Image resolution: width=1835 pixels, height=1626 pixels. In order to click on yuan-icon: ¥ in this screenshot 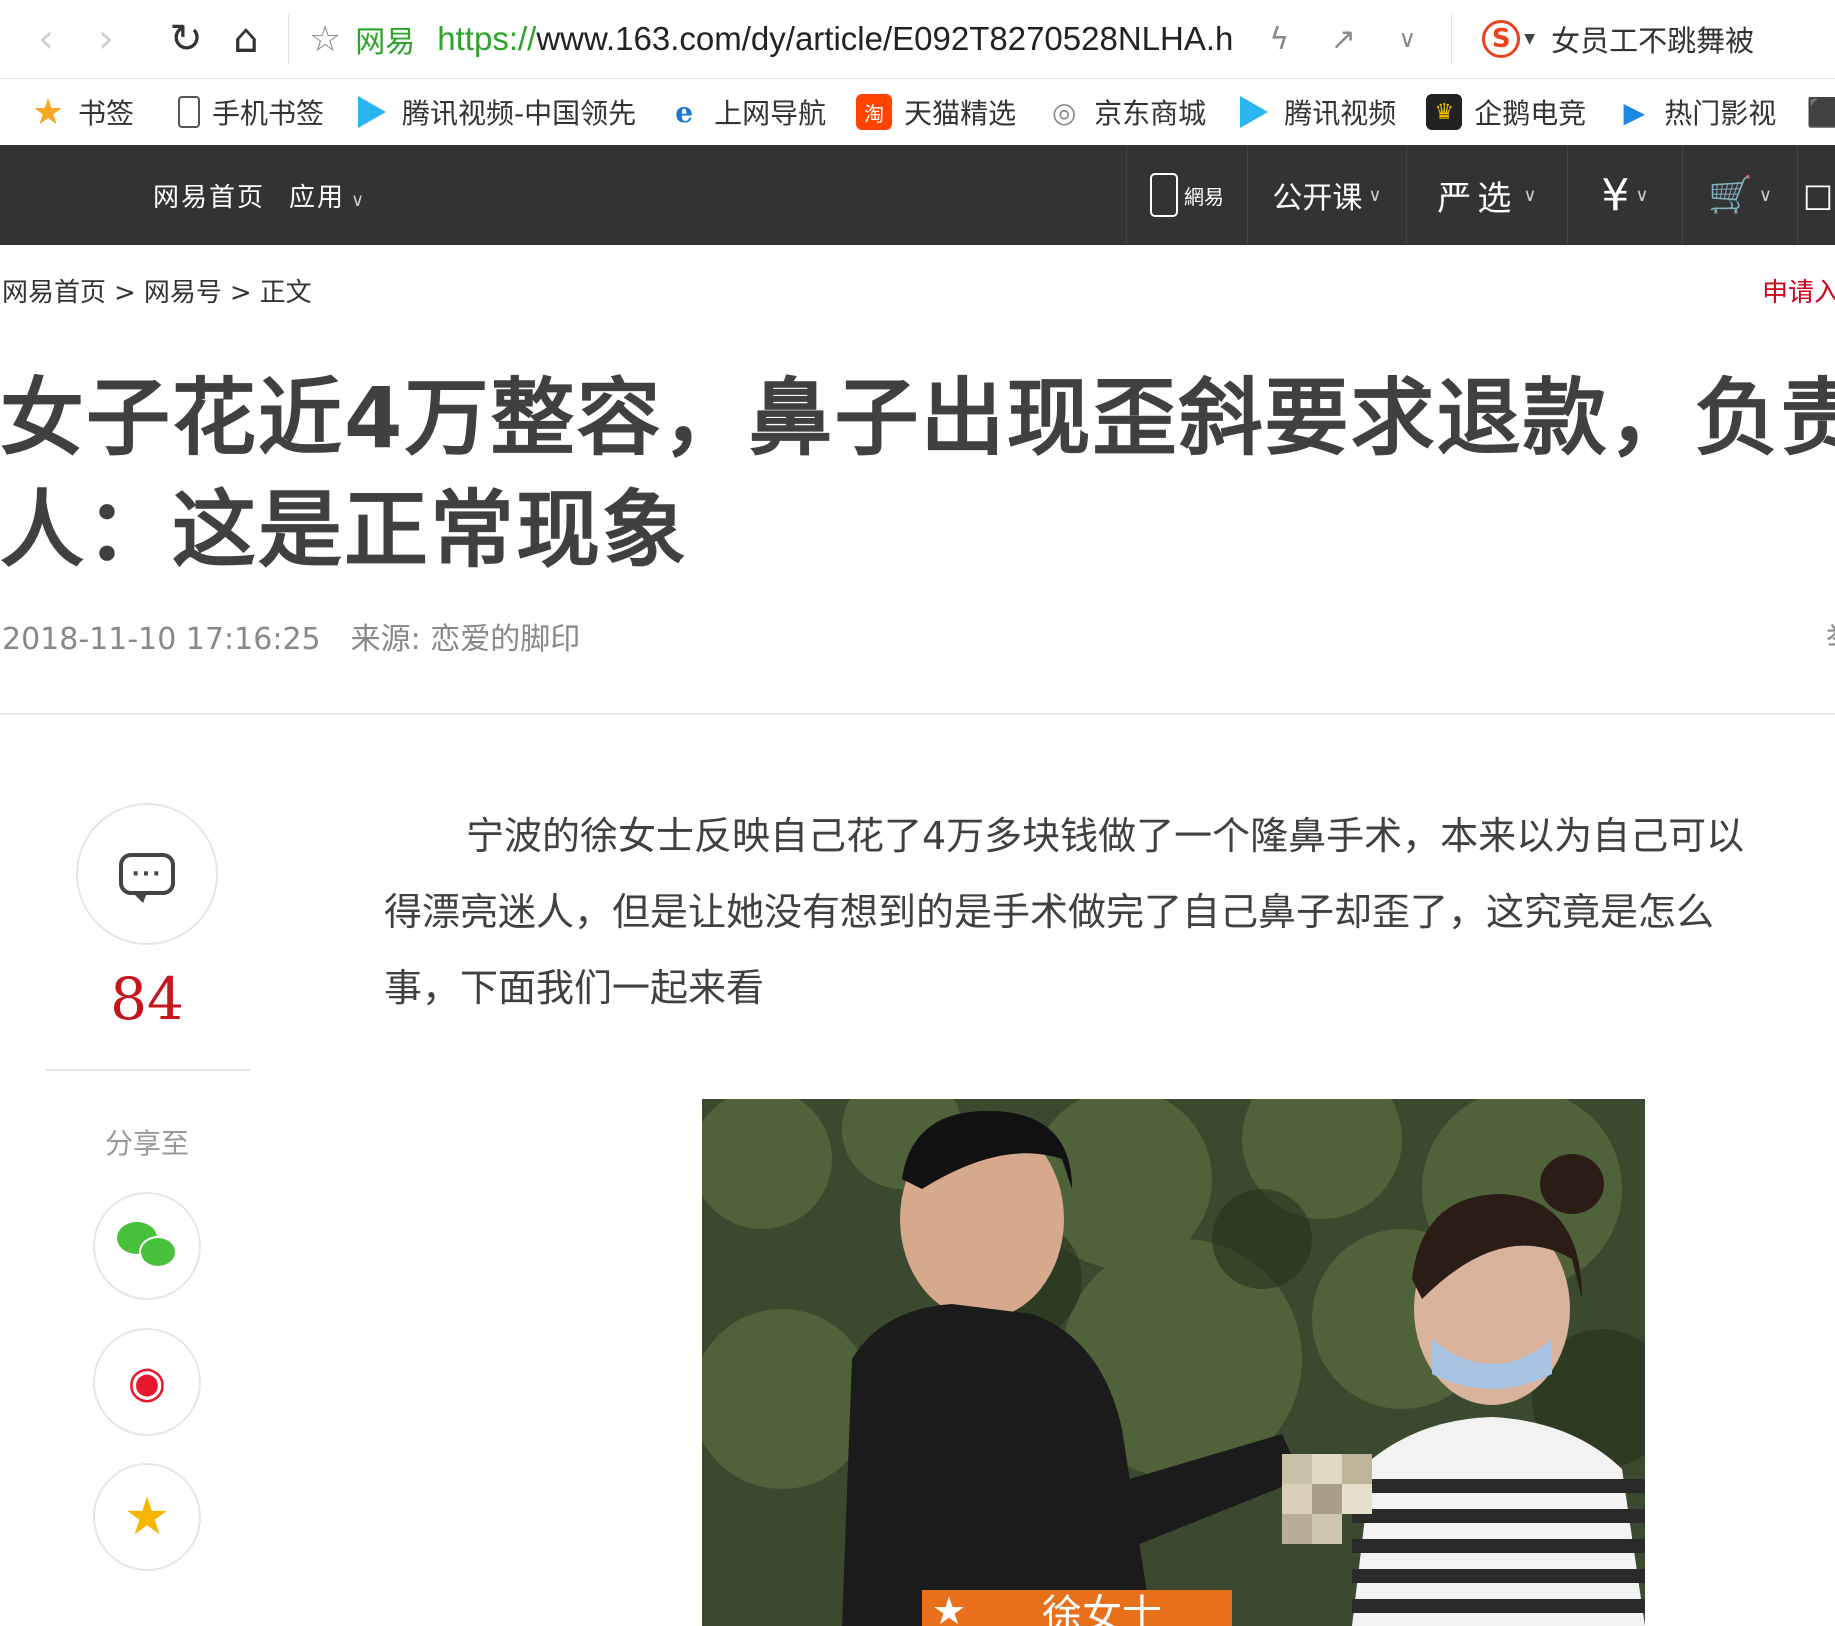, I will do `click(1615, 195)`.